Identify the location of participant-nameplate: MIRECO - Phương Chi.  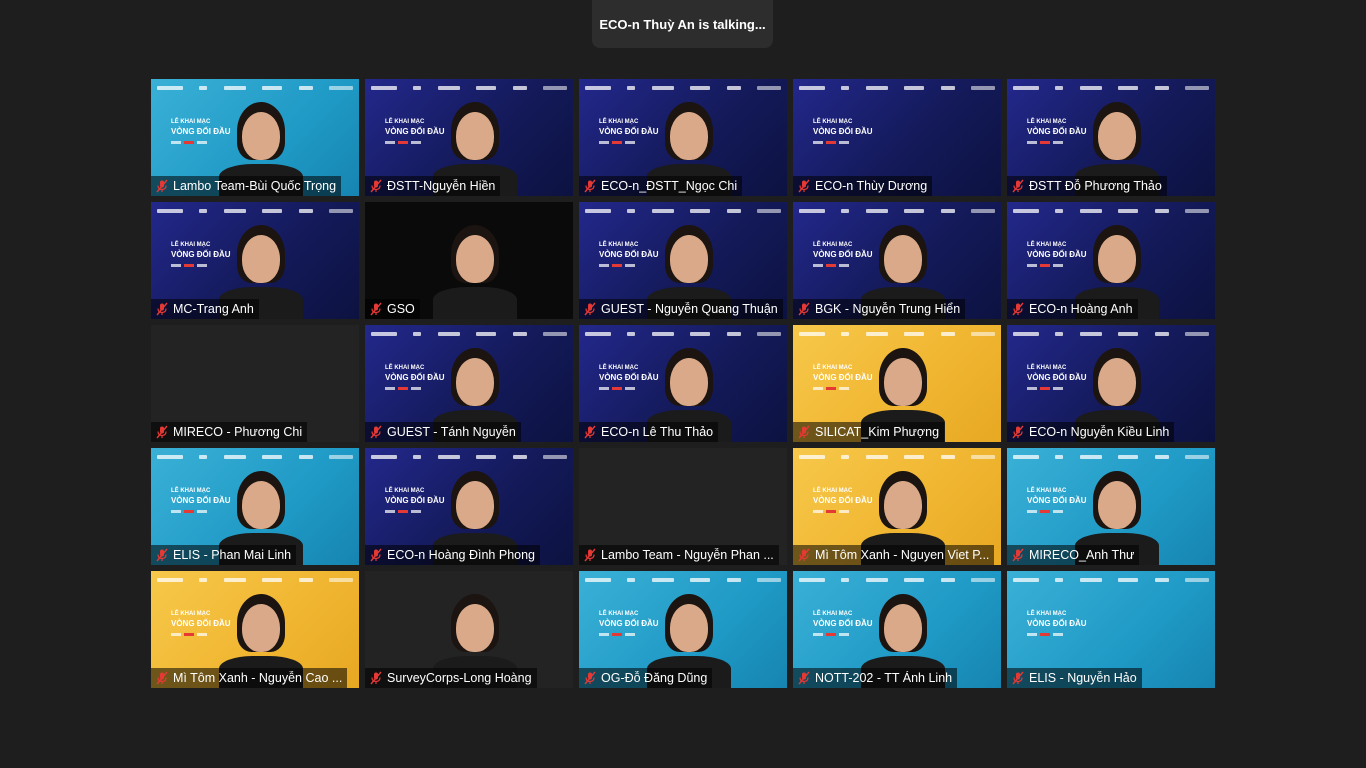
(229, 432).